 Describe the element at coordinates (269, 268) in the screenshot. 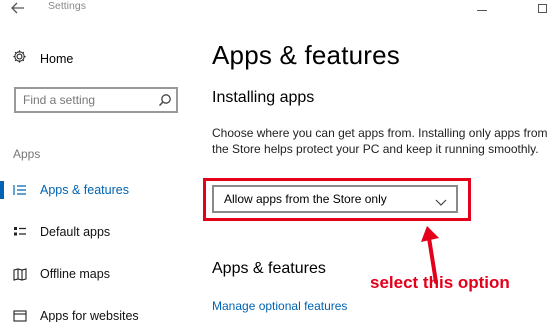

I see `apps-features-heading: Apps & features` at that location.